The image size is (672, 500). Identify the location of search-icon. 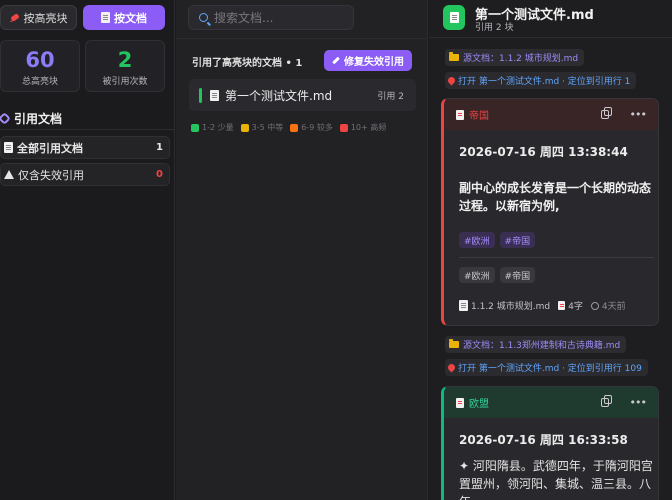
(203, 17).